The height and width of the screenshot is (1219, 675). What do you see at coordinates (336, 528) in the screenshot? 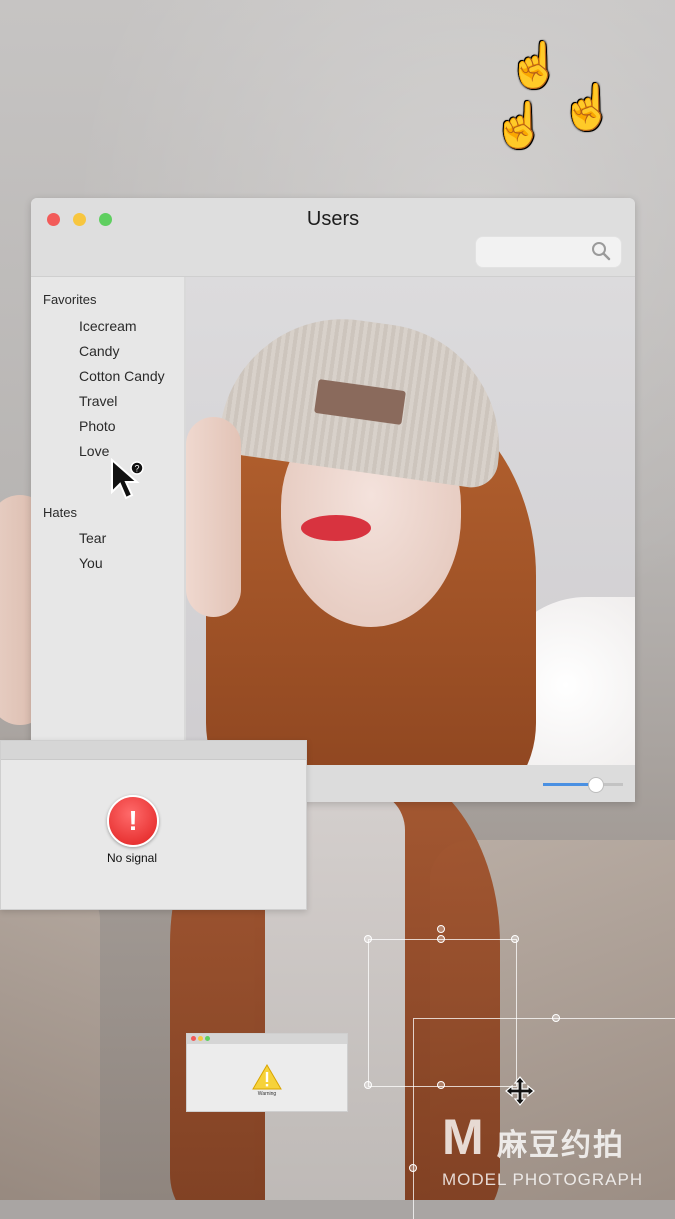
I see `photo-lips` at bounding box center [336, 528].